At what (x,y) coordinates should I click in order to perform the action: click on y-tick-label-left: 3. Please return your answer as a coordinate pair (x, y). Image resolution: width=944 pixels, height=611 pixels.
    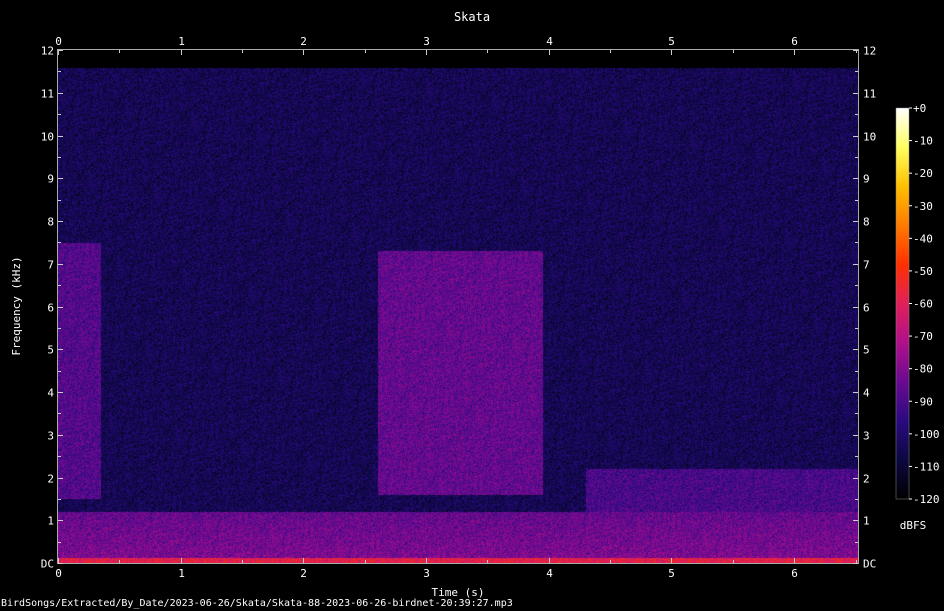
    Looking at the image, I should click on (50, 436).